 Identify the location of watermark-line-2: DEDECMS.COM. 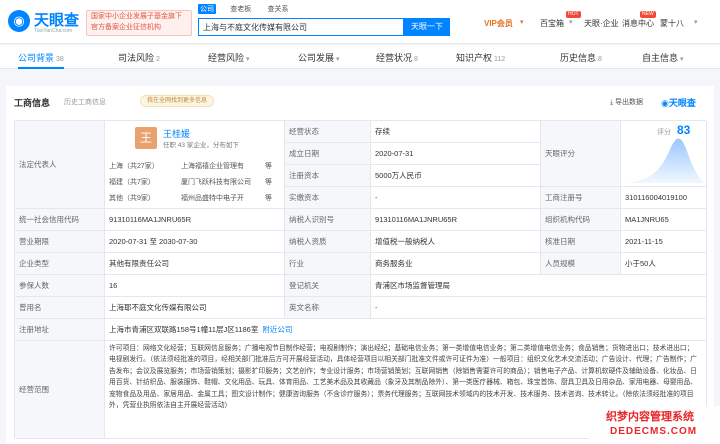
(654, 431).